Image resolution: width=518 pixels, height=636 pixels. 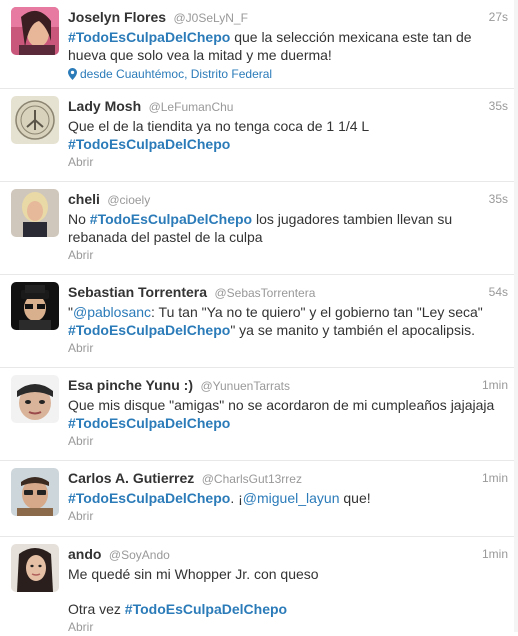 I want to click on user-fullname: Joselyn Flores, so click(x=117, y=17).